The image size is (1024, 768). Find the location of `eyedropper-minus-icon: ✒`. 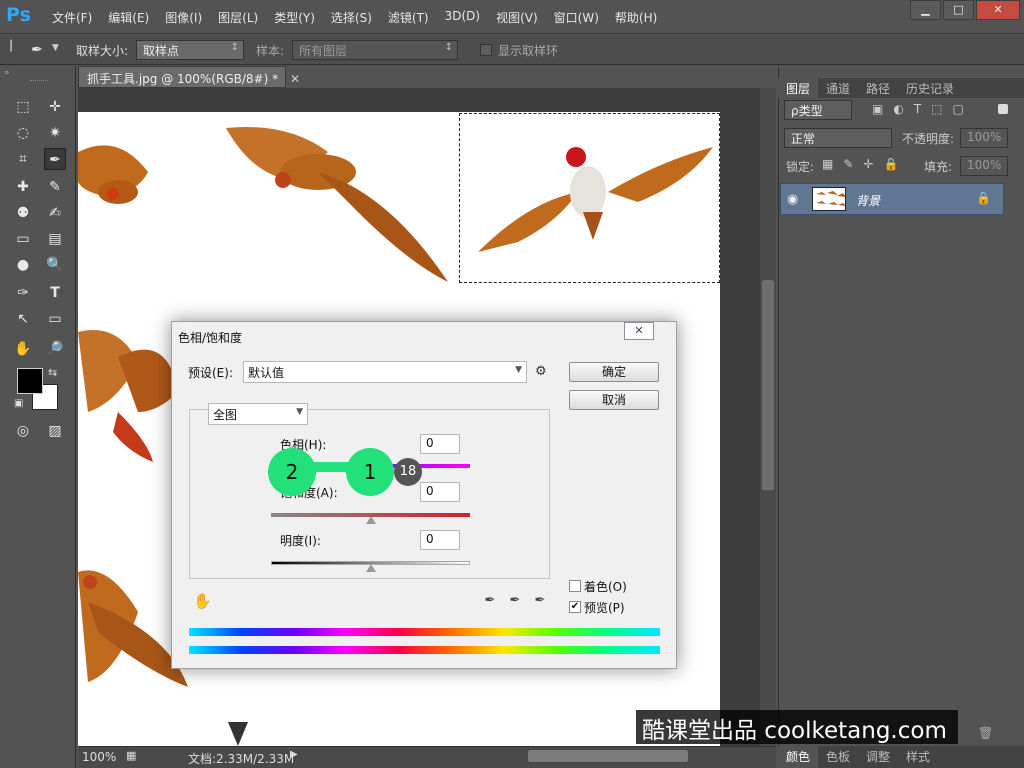

eyedropper-minus-icon: ✒ is located at coordinates (540, 601).